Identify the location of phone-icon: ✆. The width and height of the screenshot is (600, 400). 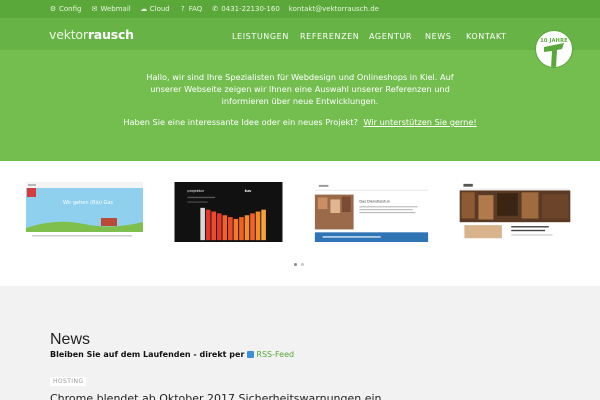
(215, 9).